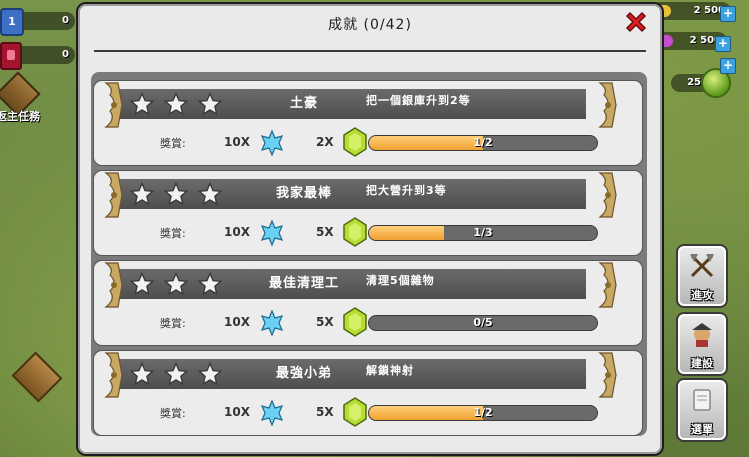 The height and width of the screenshot is (457, 749). Describe the element at coordinates (728, 14) in the screenshot. I see `add-gold-button: +` at that location.